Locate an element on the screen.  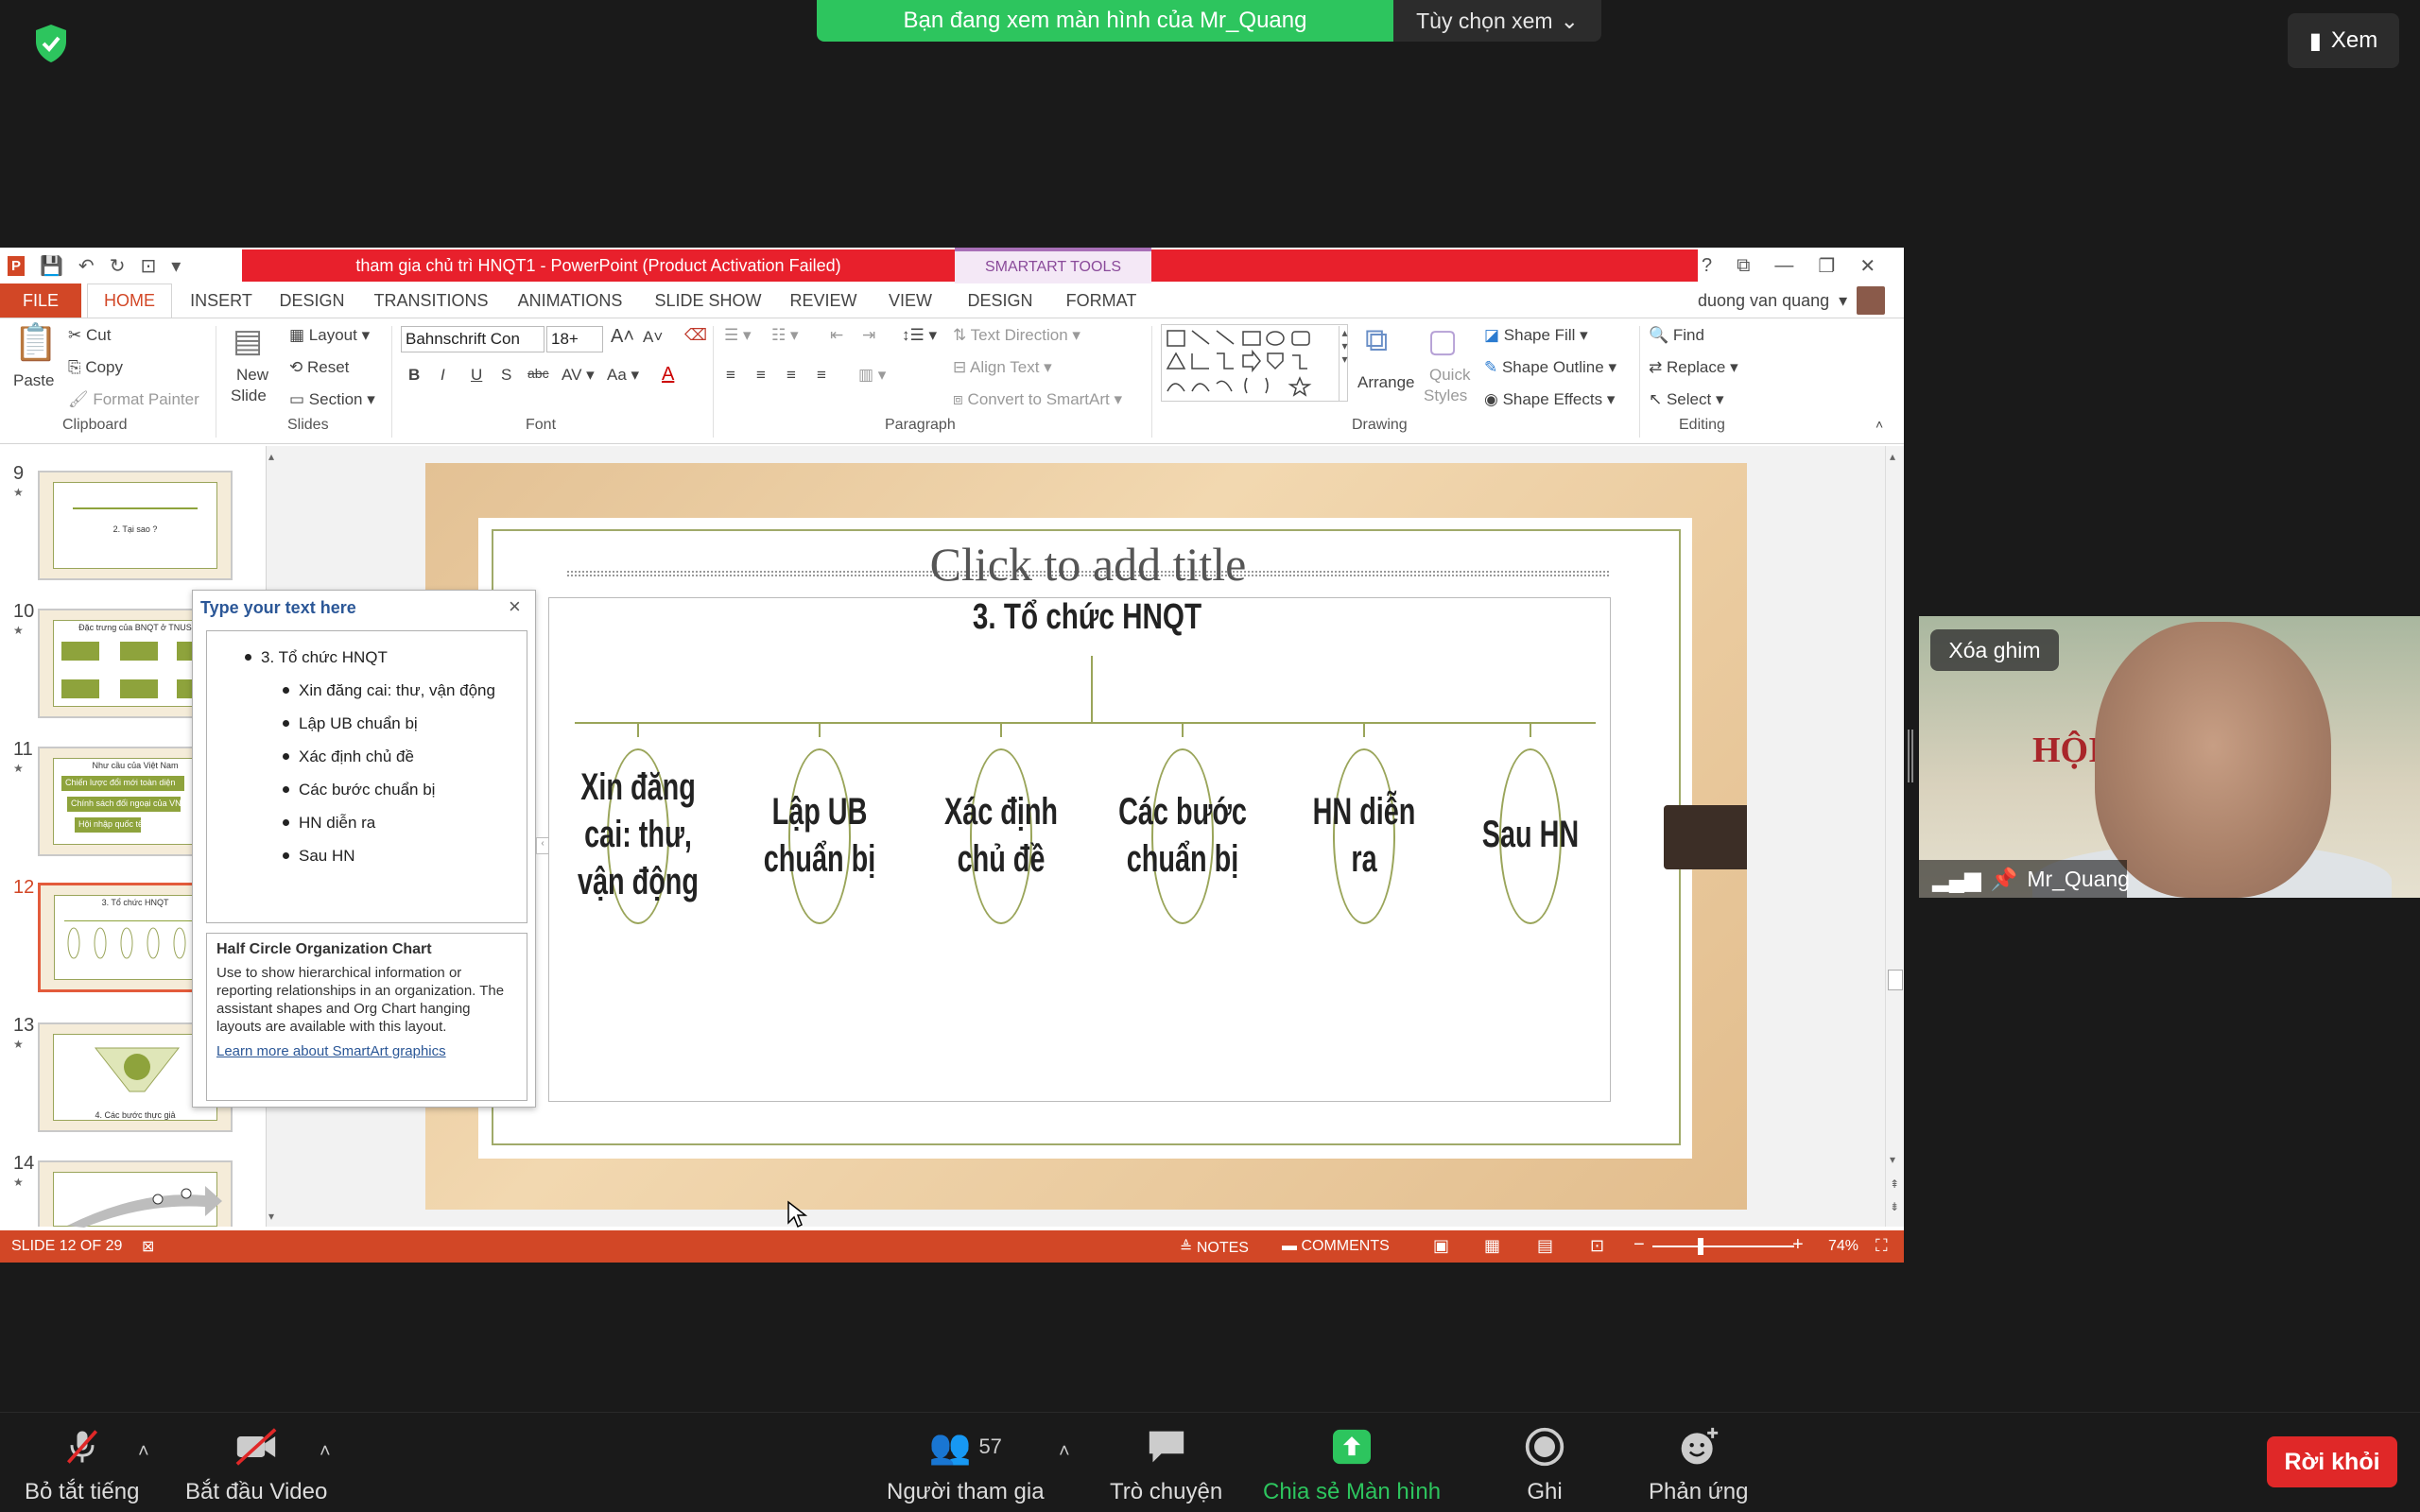
video-options-chevron-icon: ˄ is located at coordinates (325, 1452).